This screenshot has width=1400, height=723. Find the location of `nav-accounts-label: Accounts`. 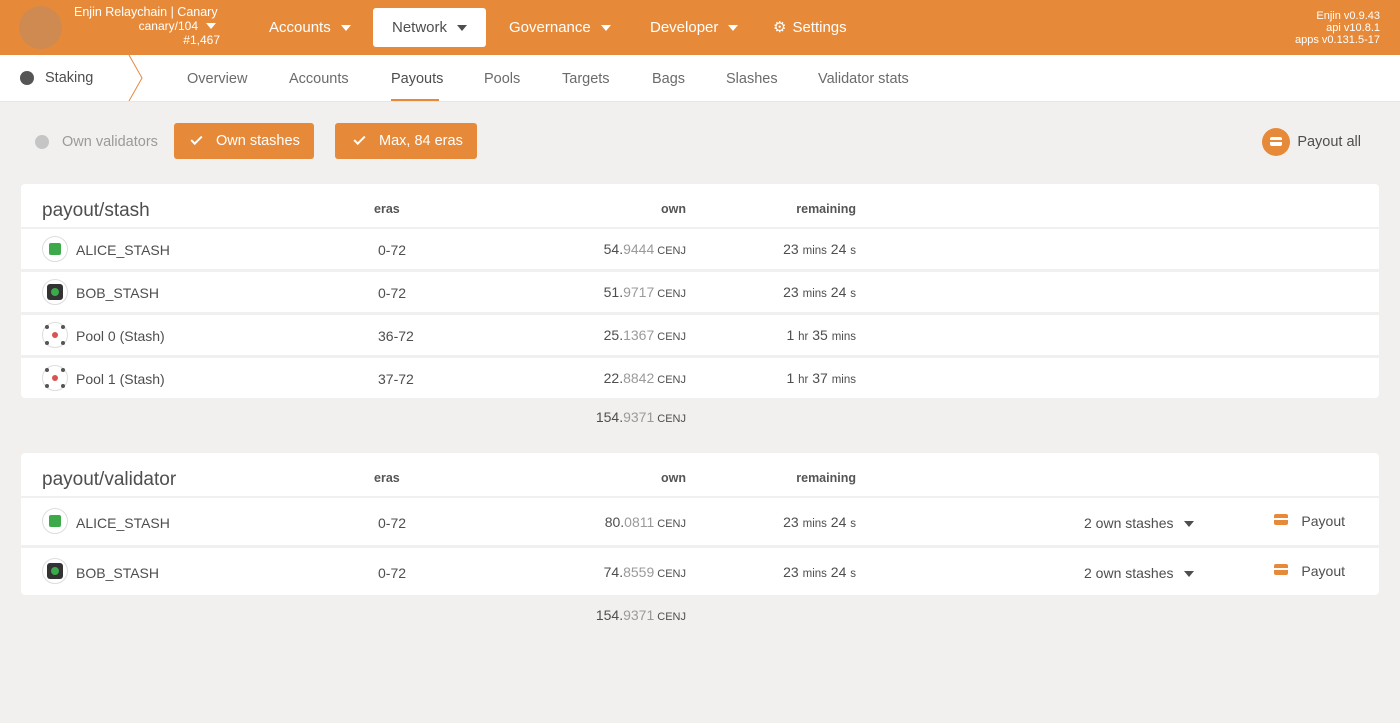

nav-accounts-label: Accounts is located at coordinates (300, 27).